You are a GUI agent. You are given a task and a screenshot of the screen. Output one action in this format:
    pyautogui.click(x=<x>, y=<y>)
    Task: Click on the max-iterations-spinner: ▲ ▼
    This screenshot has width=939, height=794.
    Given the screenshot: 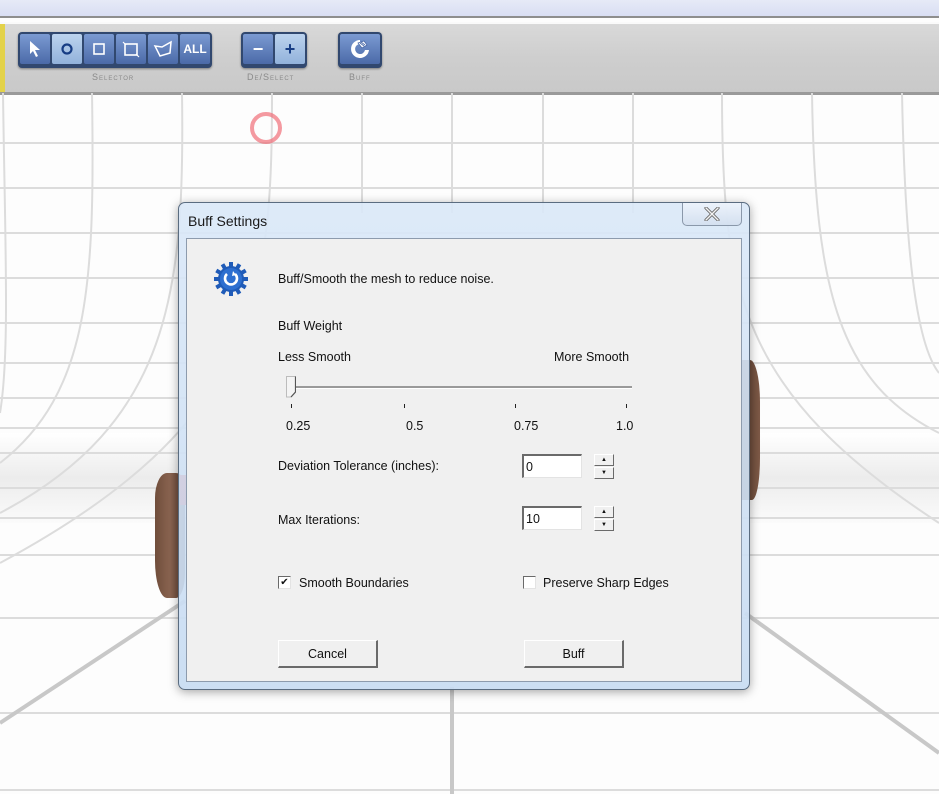 What is the action you would take?
    pyautogui.click(x=604, y=519)
    